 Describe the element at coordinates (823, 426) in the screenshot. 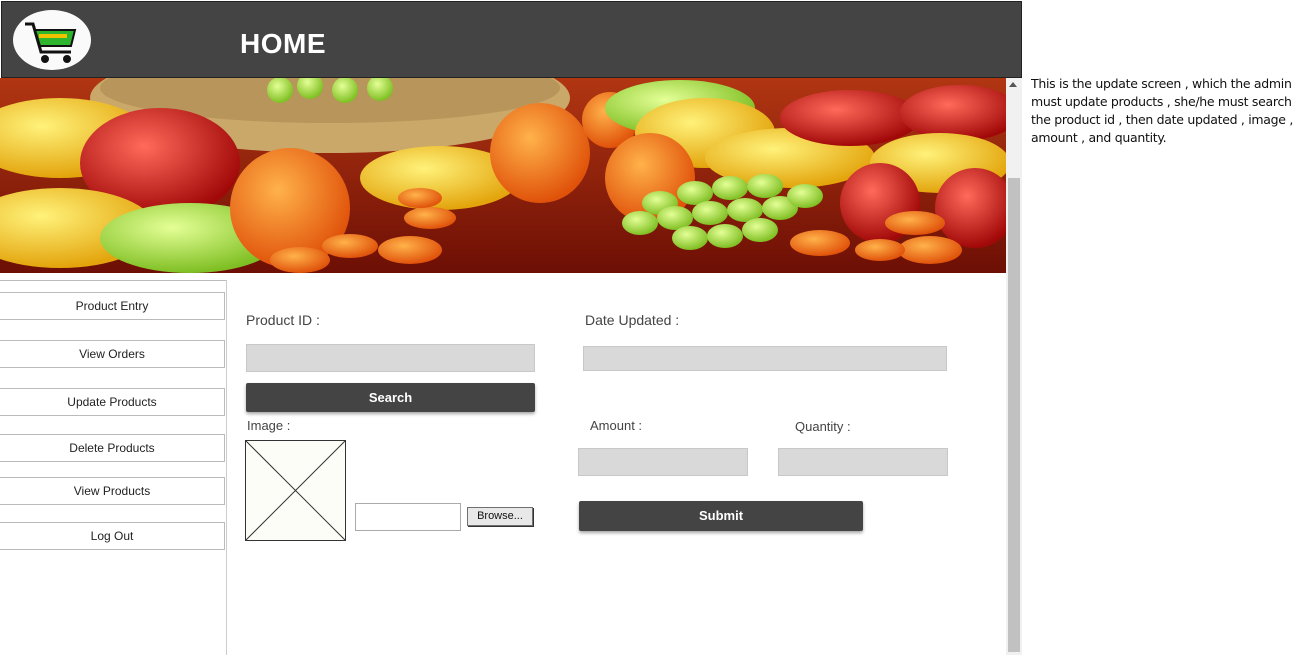

I see `quantity-label: Quantity :` at that location.